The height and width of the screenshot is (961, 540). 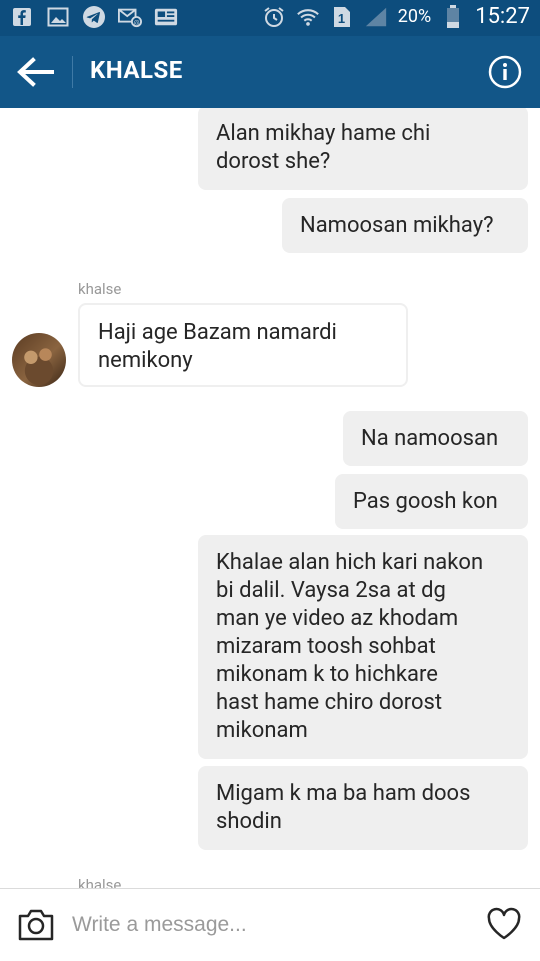 I want to click on heart-icon, so click(x=504, y=923).